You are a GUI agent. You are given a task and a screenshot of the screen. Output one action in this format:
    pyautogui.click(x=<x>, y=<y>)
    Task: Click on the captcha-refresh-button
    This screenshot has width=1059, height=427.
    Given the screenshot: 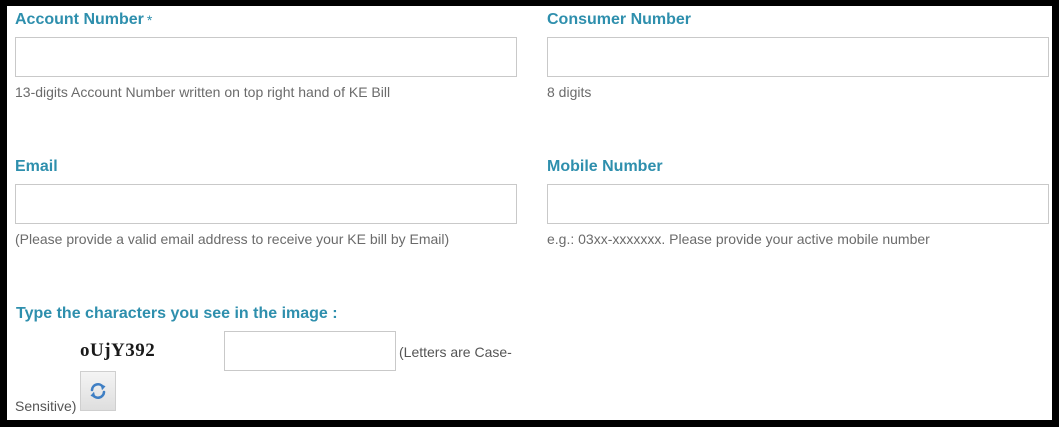 What is the action you would take?
    pyautogui.click(x=98, y=391)
    